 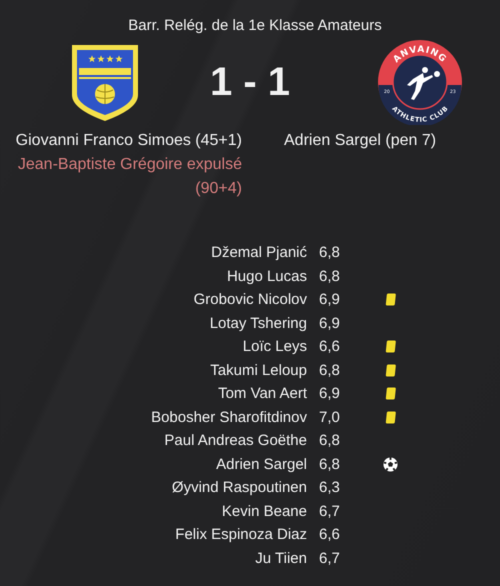 I want to click on player-name: Hugo Lucas, so click(x=266, y=276).